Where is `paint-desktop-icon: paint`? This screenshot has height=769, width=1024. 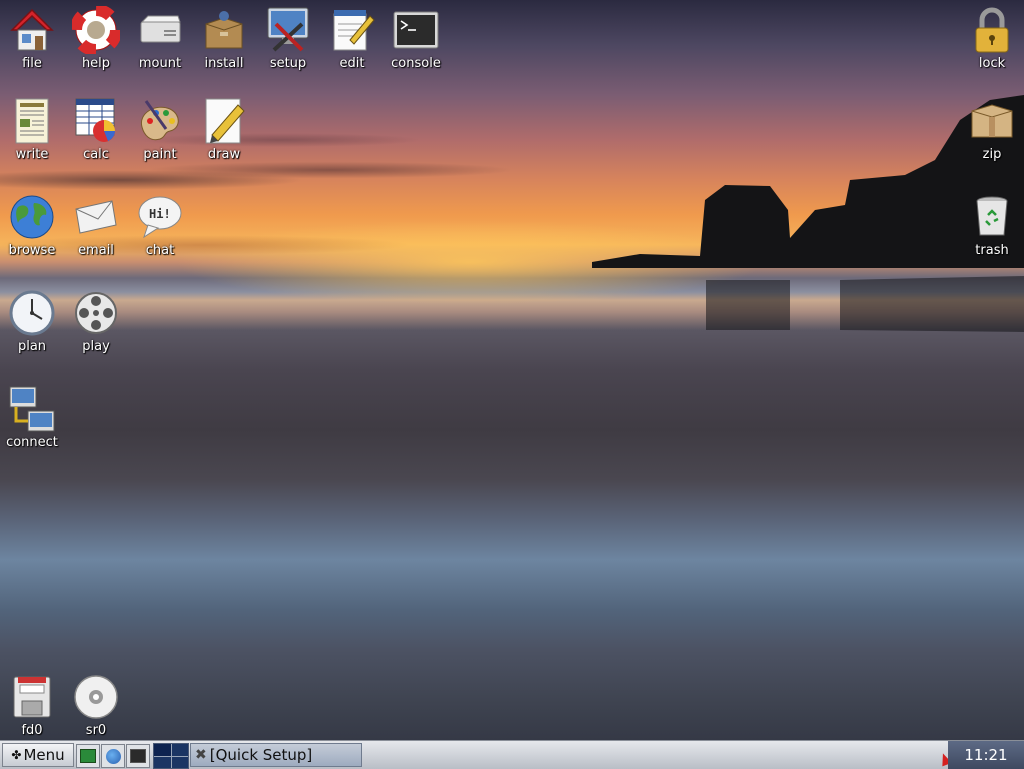
paint-desktop-icon: paint is located at coordinates (160, 129).